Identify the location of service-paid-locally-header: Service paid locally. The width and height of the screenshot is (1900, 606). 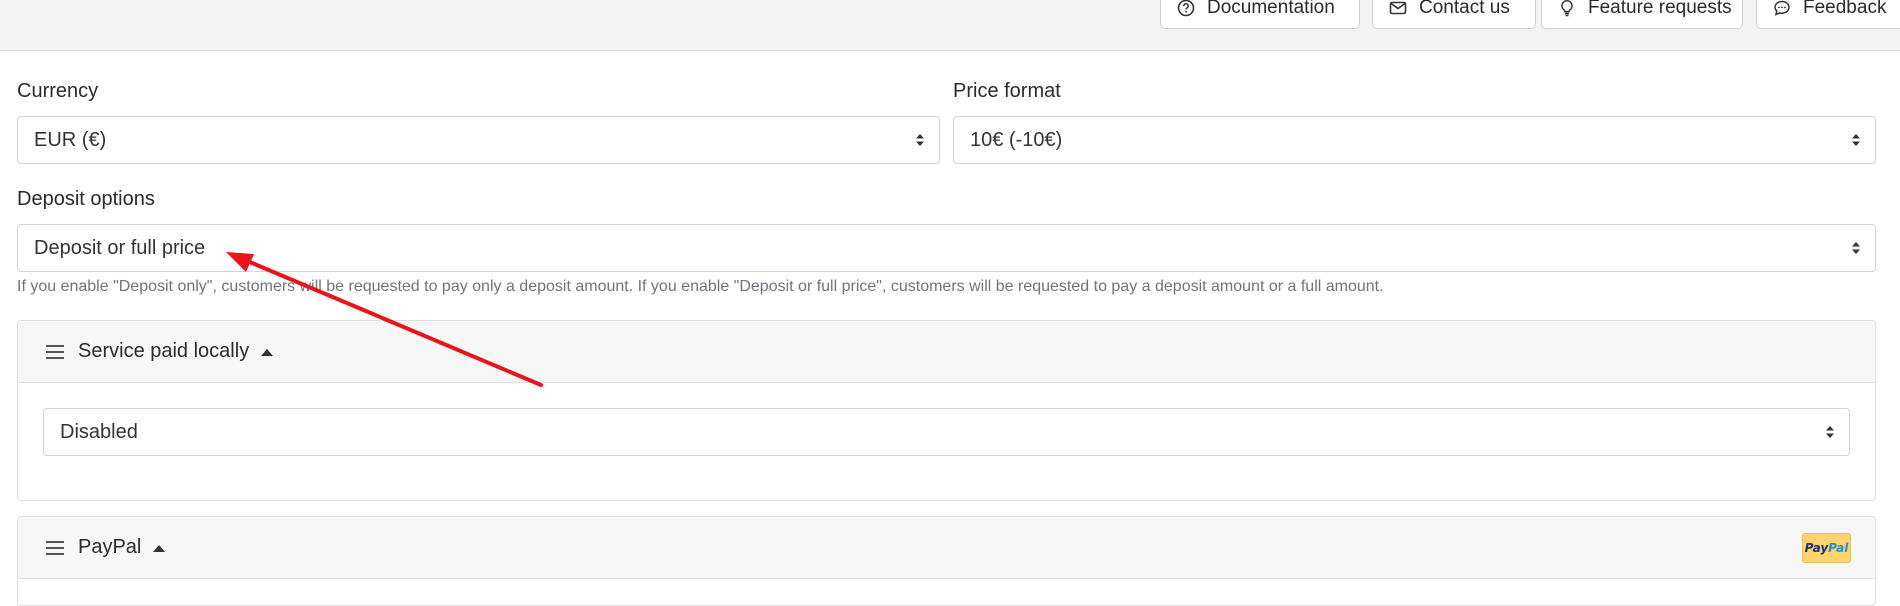
(946, 352).